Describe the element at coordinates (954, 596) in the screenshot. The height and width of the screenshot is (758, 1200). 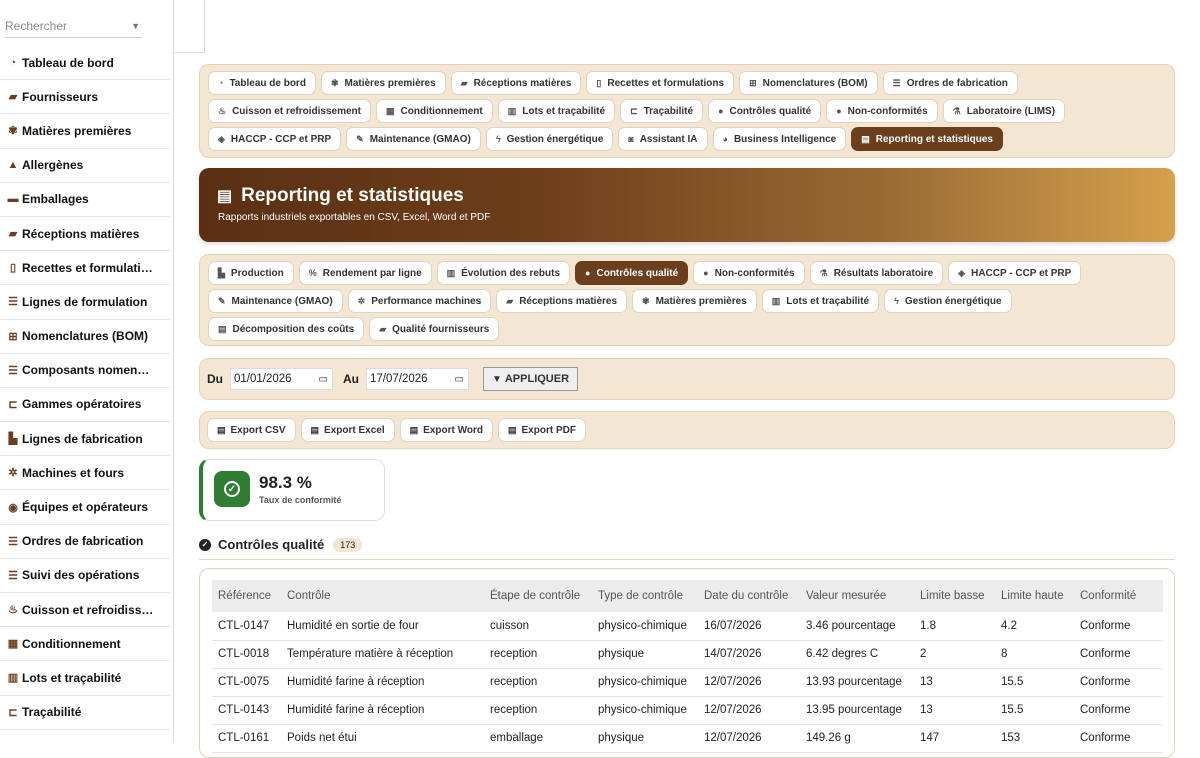
I see `column-header: Limite basse` at that location.